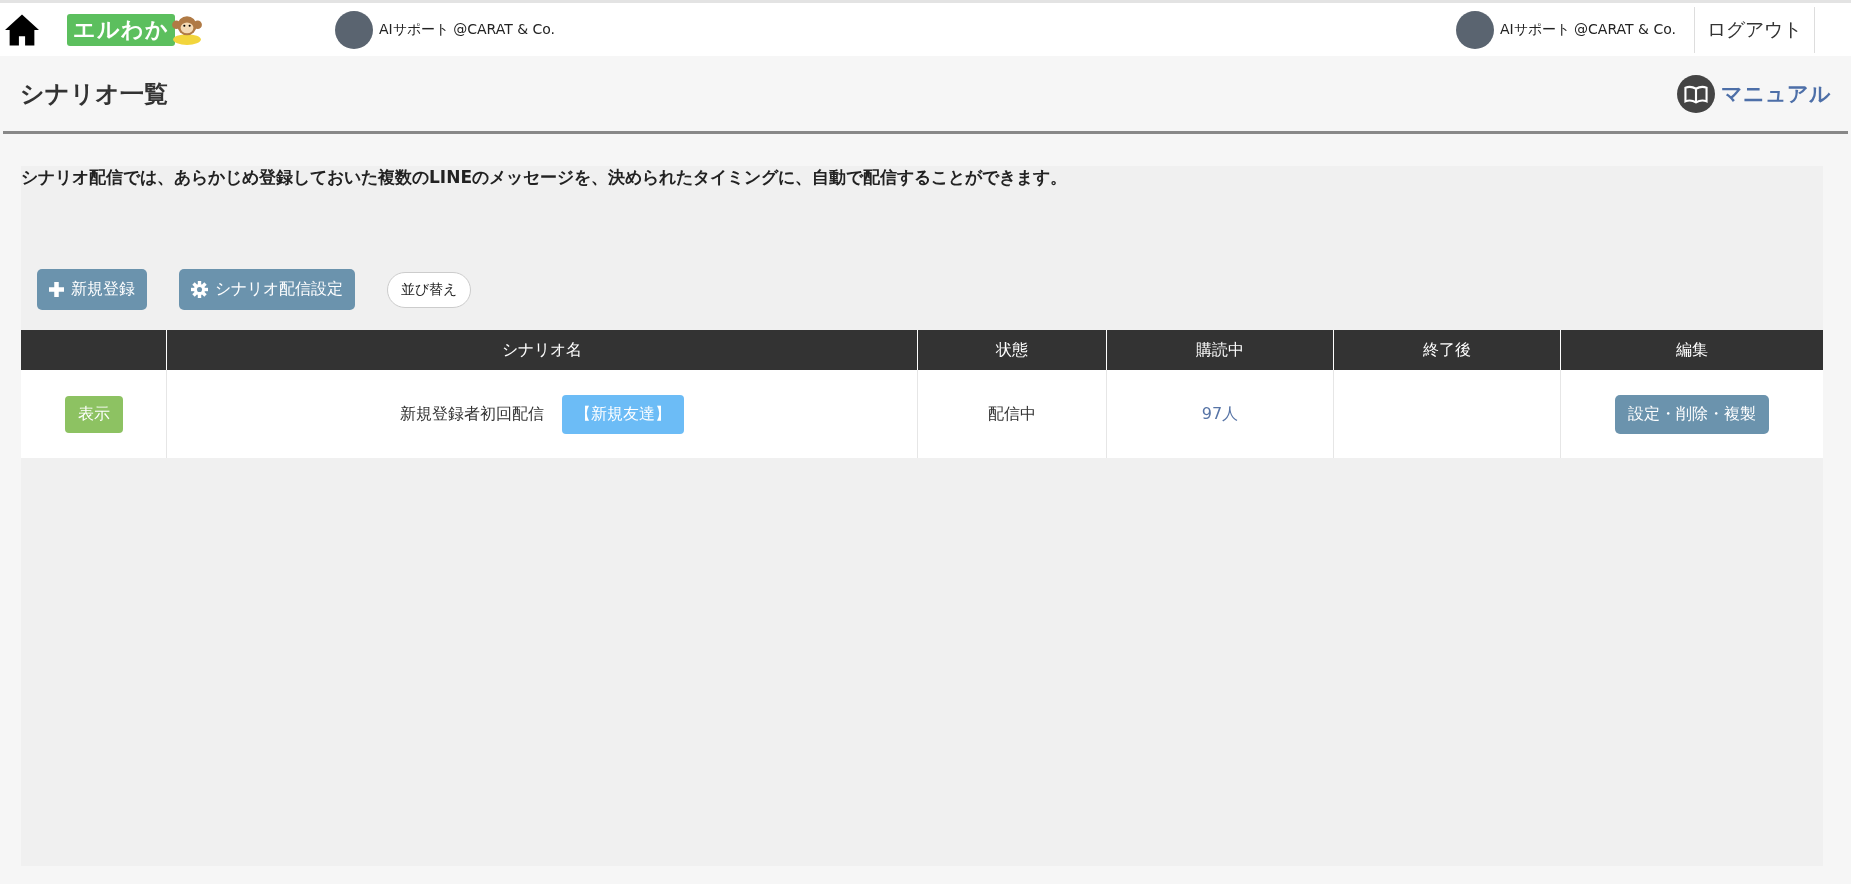 The width and height of the screenshot is (1851, 884). Describe the element at coordinates (1220, 413) in the screenshot. I see `subscriber-count-link: 97人` at that location.